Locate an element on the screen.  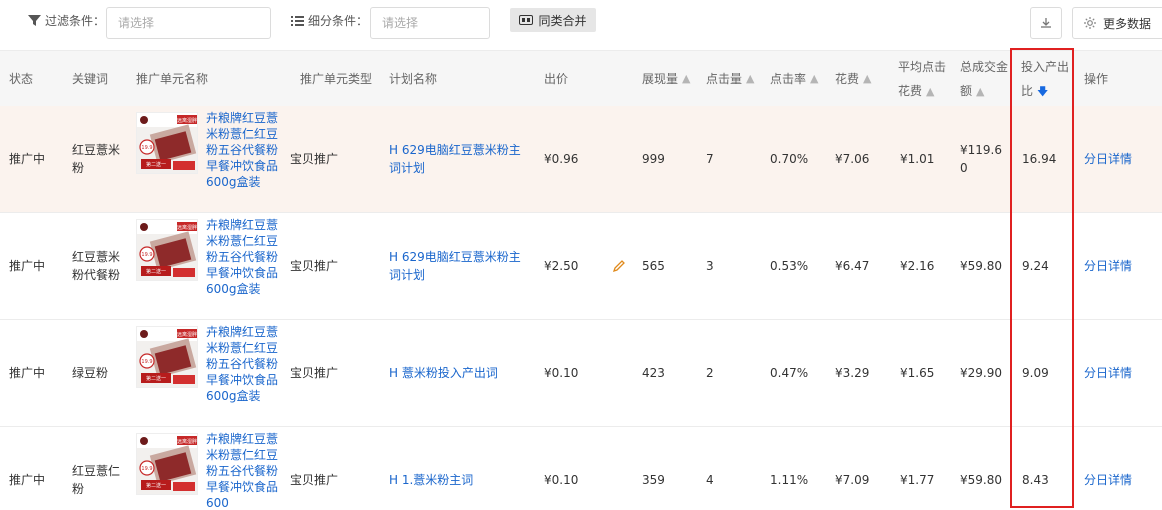
download-icon is located at coordinates (1046, 23).